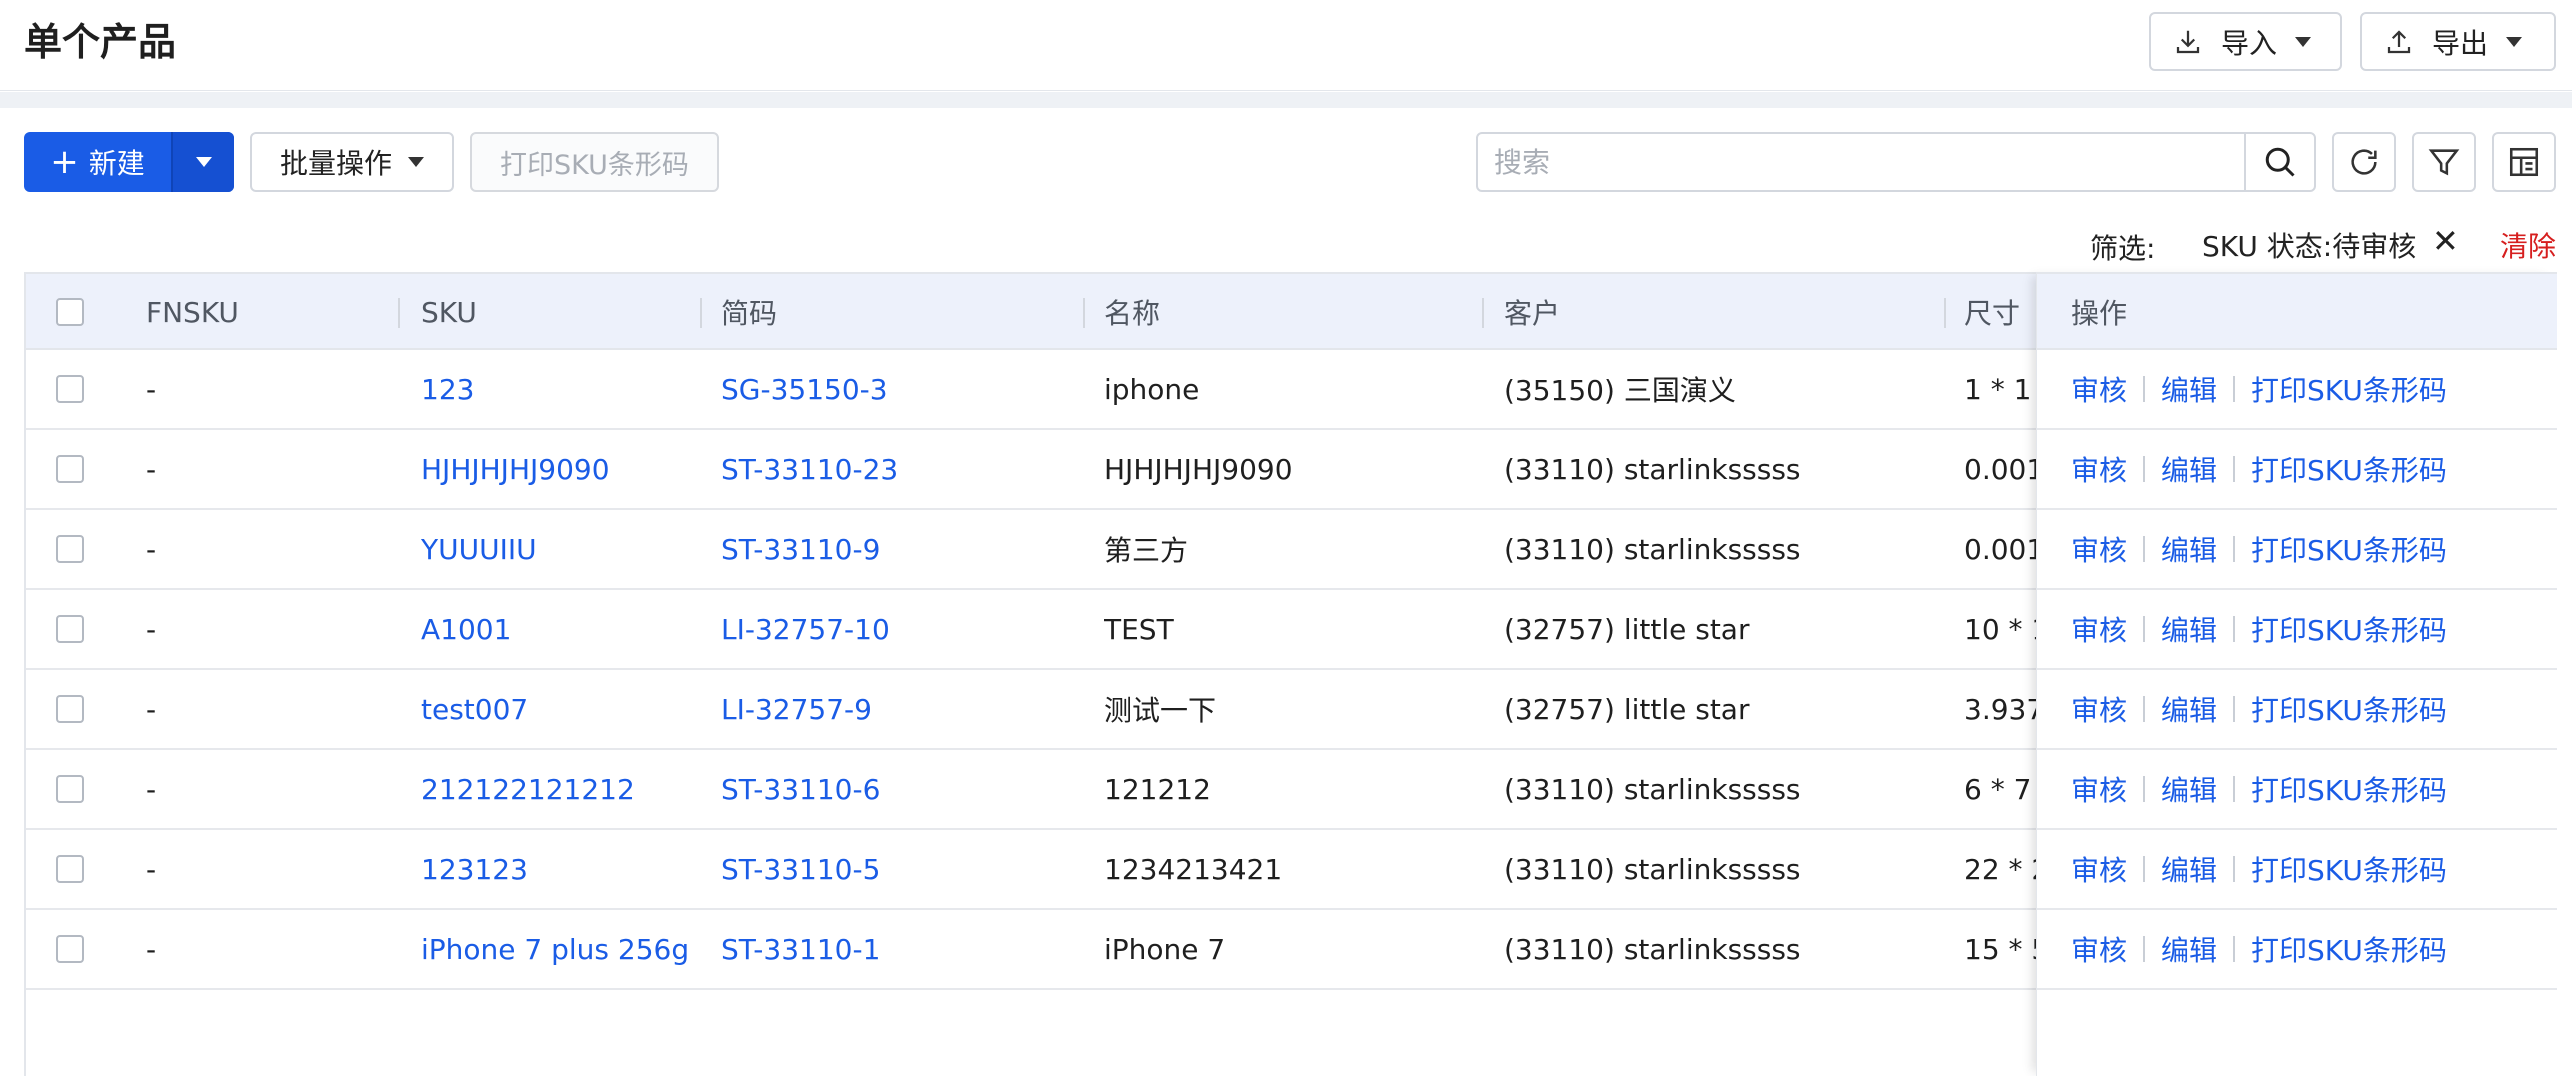  What do you see at coordinates (1157, 789) in the screenshot?
I see `cell-name: 121212` at bounding box center [1157, 789].